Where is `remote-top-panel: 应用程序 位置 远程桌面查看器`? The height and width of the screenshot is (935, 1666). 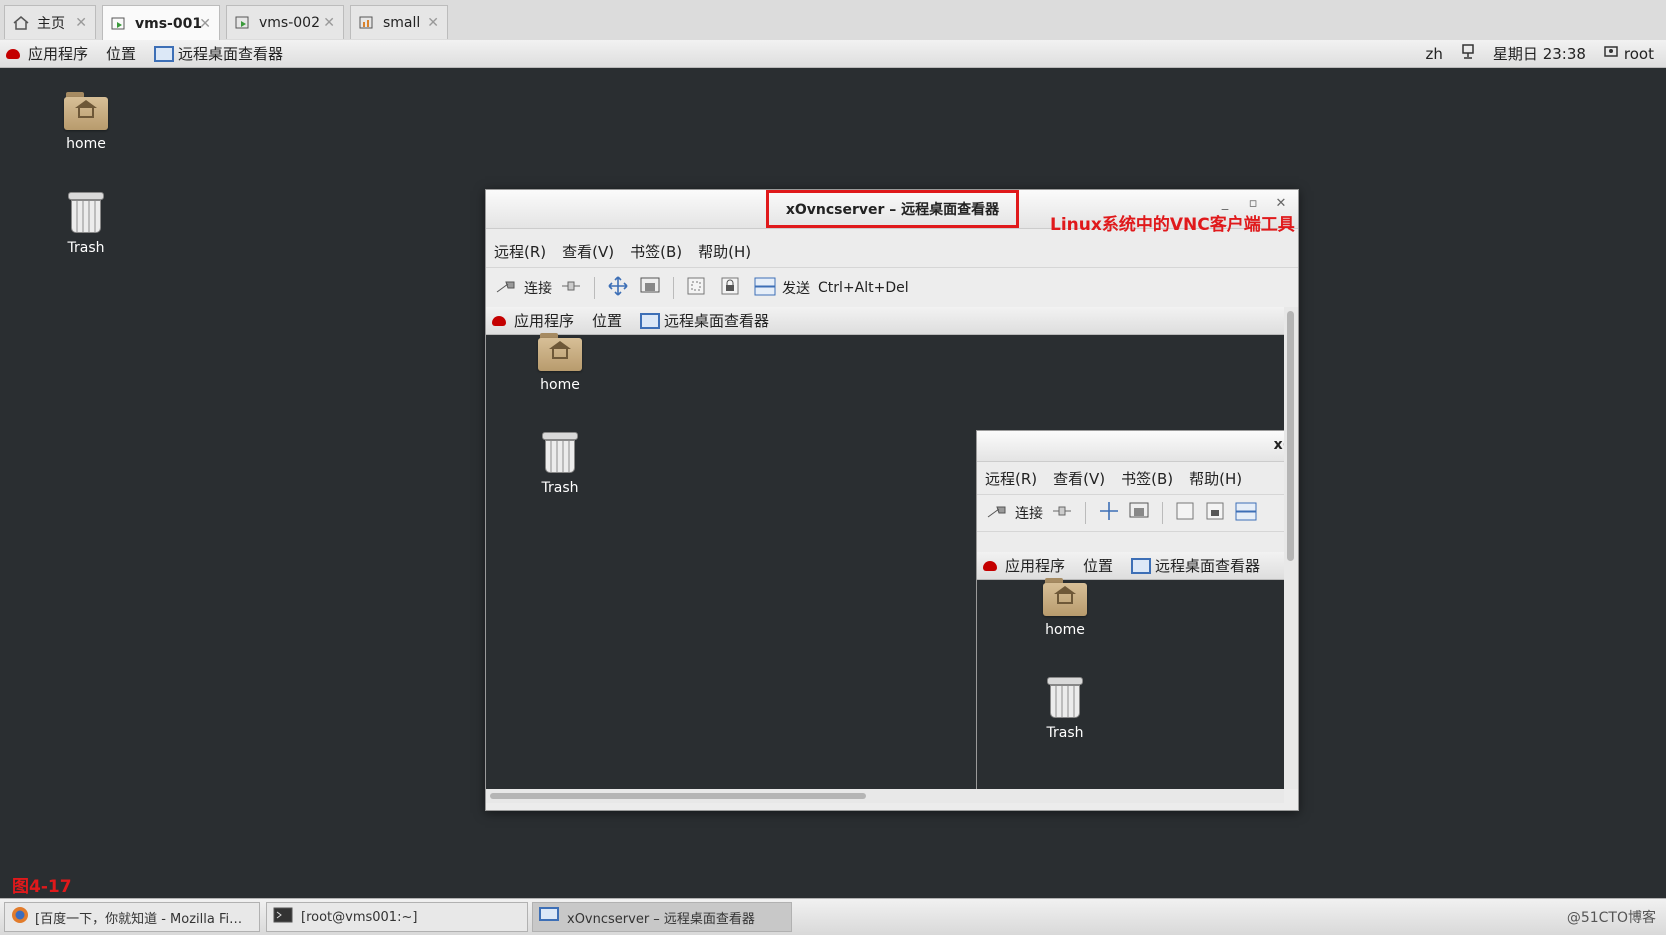 remote-top-panel: 应用程序 位置 远程桌面查看器 is located at coordinates (885, 321).